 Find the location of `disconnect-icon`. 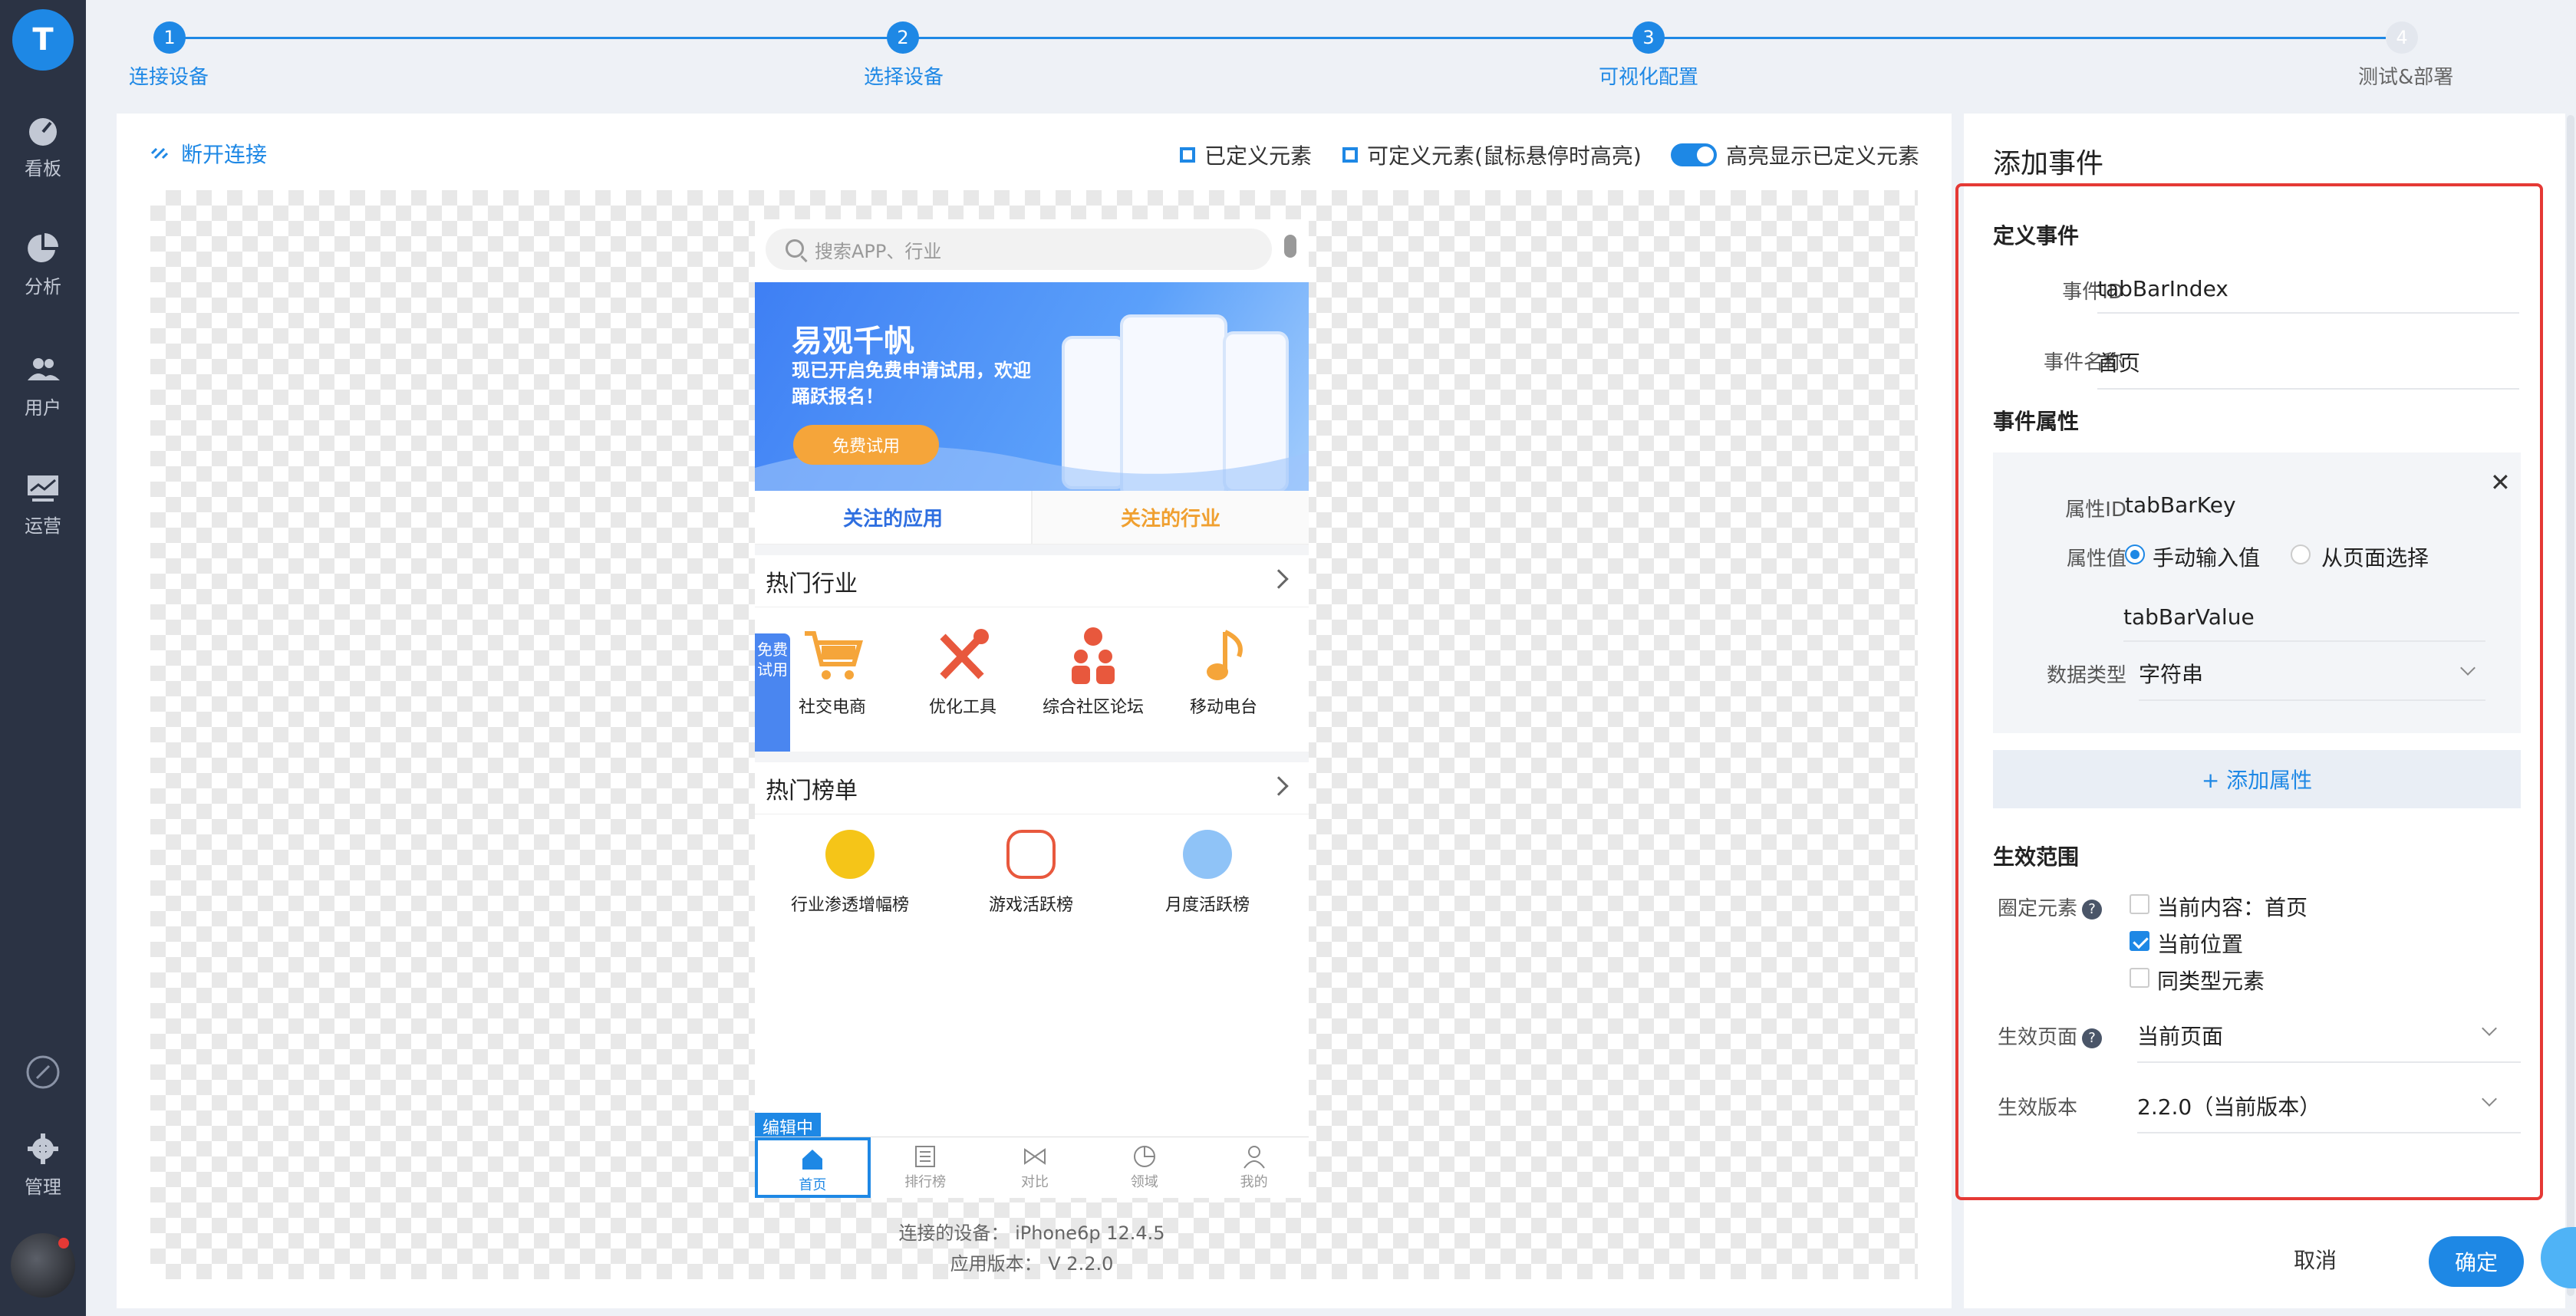

disconnect-icon is located at coordinates (159, 153).